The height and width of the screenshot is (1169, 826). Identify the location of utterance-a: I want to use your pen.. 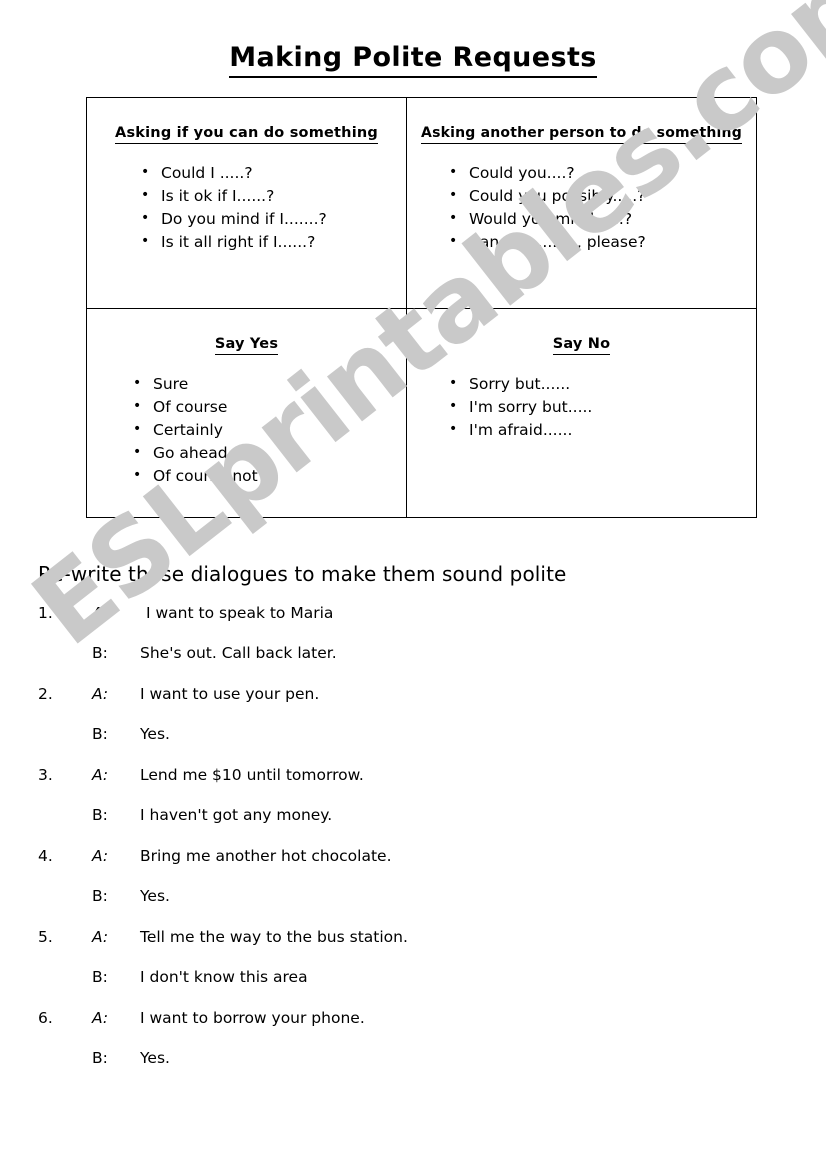
(230, 694).